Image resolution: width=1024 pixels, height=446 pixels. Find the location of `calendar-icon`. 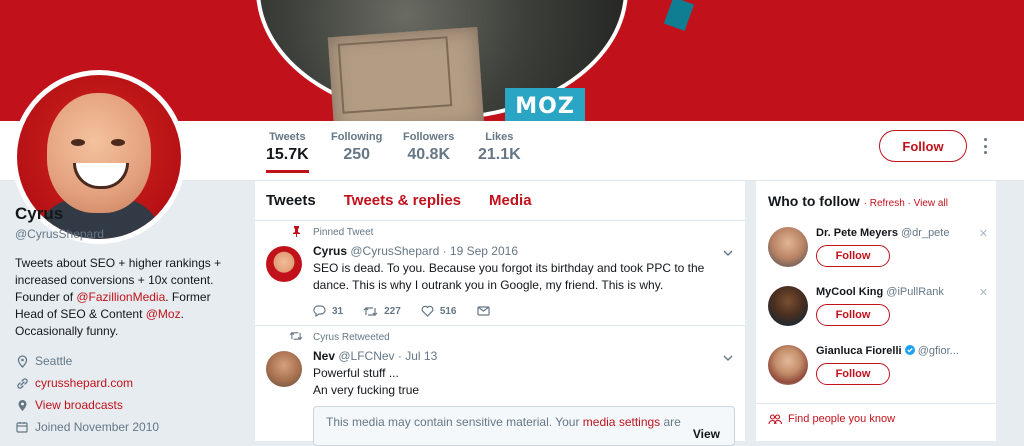

calendar-icon is located at coordinates (22, 427).